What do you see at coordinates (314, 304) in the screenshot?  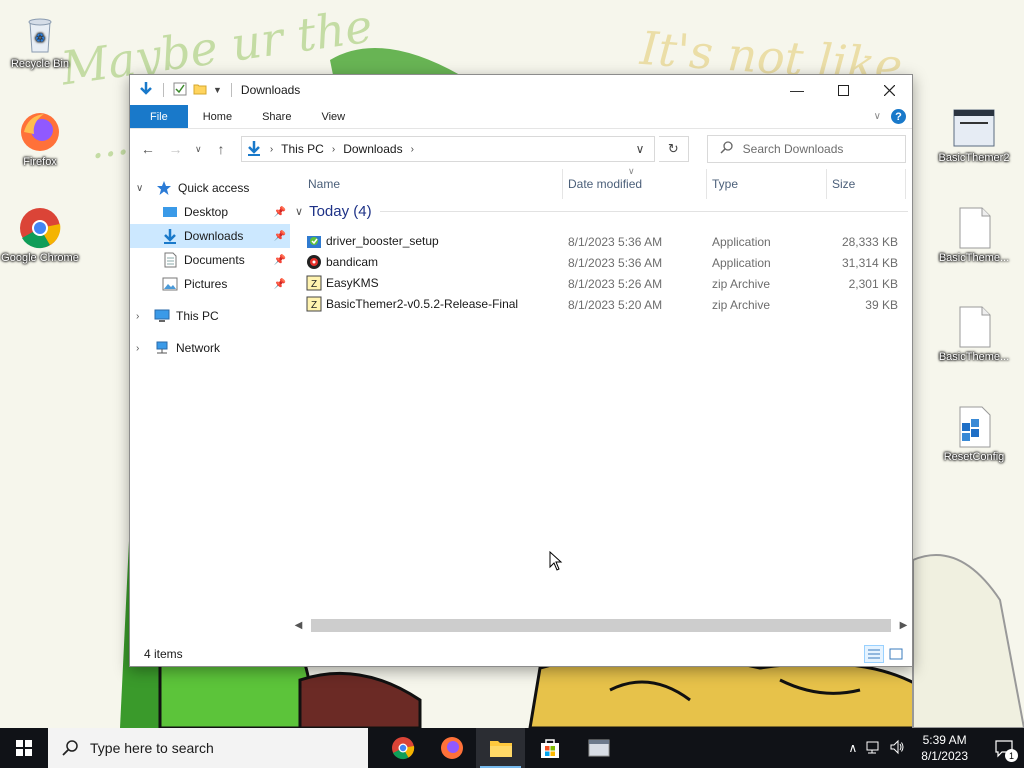 I see `zip-icon: Z` at bounding box center [314, 304].